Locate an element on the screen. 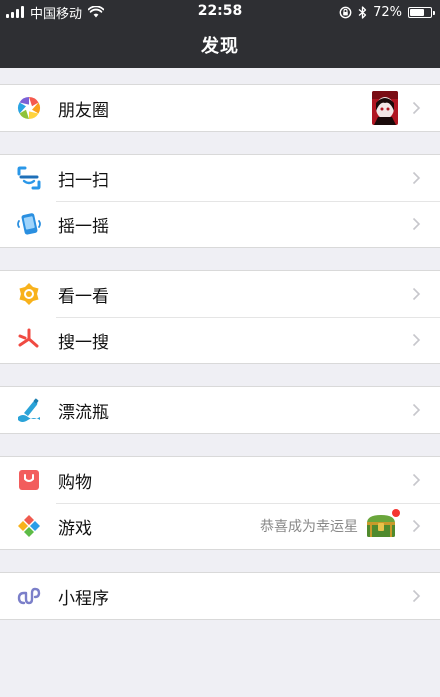 The width and height of the screenshot is (440, 697). games-subtitle: 恭喜成为幸运星 is located at coordinates (309, 527).